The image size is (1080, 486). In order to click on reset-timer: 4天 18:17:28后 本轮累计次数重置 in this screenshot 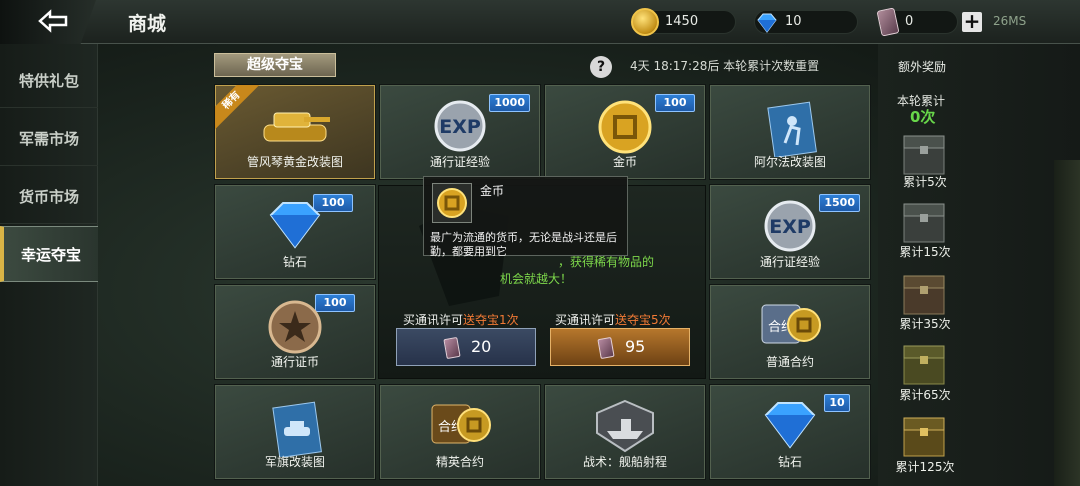, I will do `click(725, 66)`.